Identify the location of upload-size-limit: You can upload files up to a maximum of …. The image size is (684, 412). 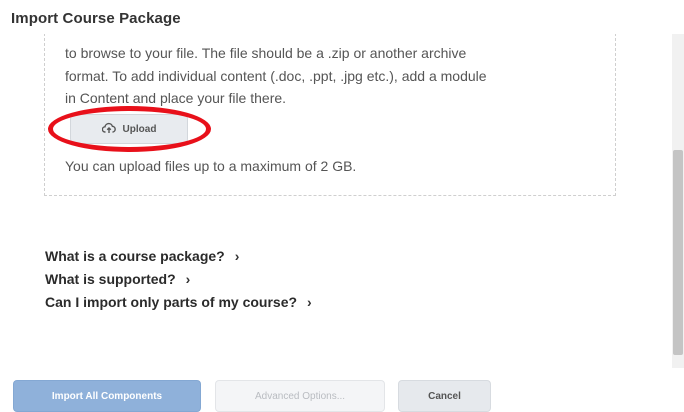
(211, 166).